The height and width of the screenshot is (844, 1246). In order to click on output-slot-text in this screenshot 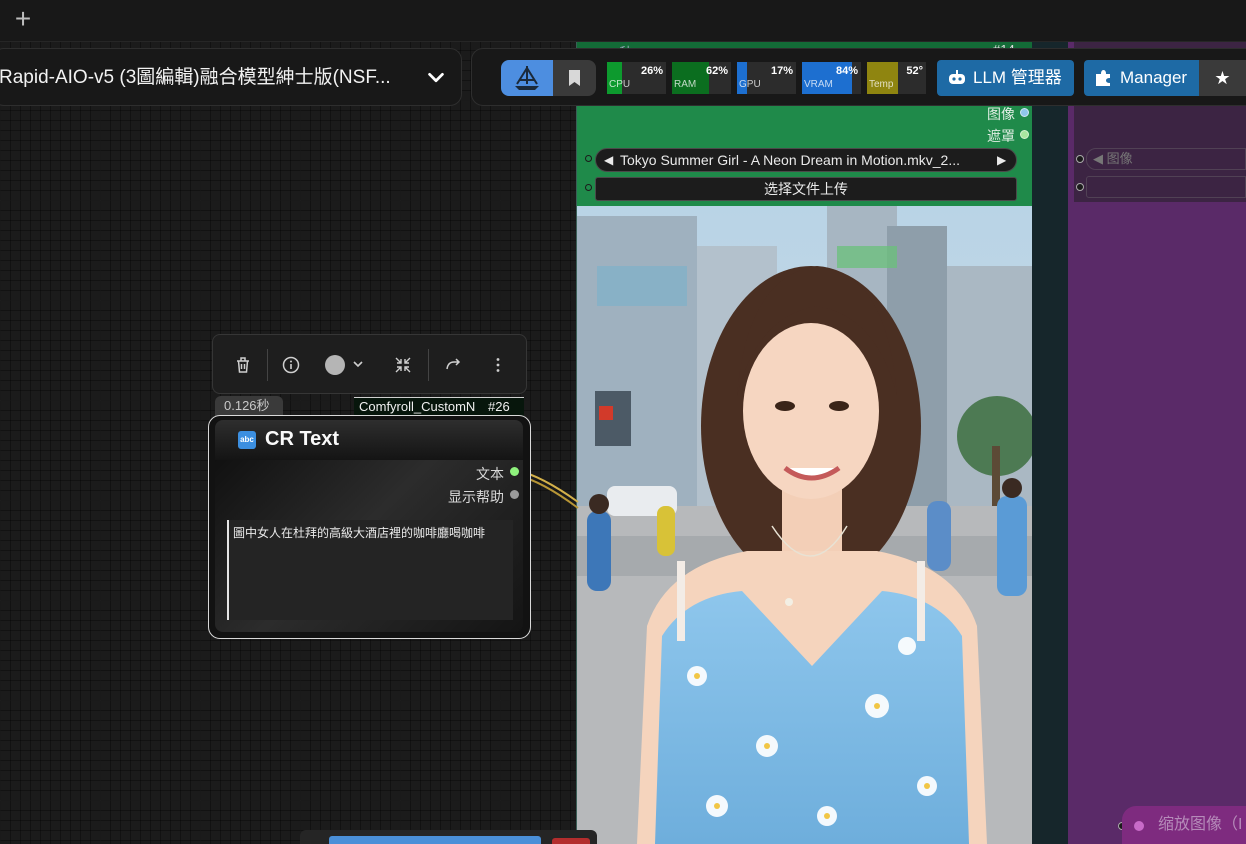, I will do `click(514, 471)`.